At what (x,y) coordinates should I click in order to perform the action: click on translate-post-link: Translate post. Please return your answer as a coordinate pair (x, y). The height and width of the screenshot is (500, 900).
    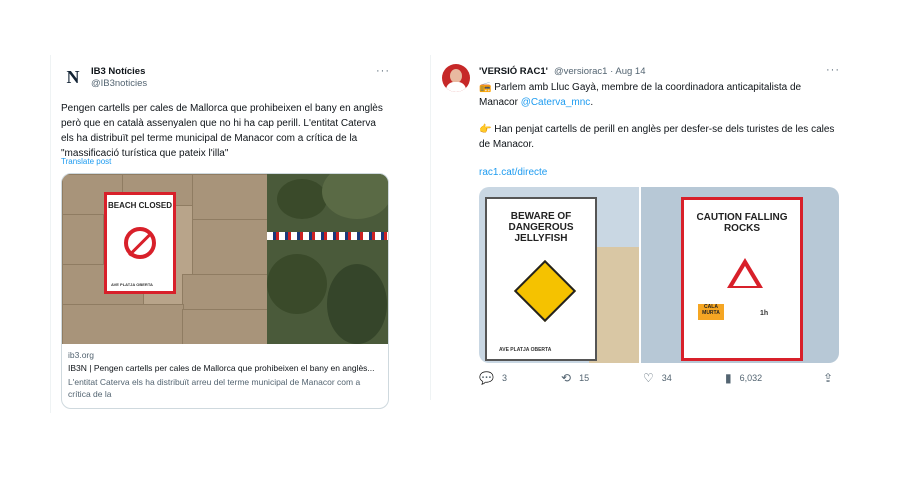
    Looking at the image, I should click on (86, 161).